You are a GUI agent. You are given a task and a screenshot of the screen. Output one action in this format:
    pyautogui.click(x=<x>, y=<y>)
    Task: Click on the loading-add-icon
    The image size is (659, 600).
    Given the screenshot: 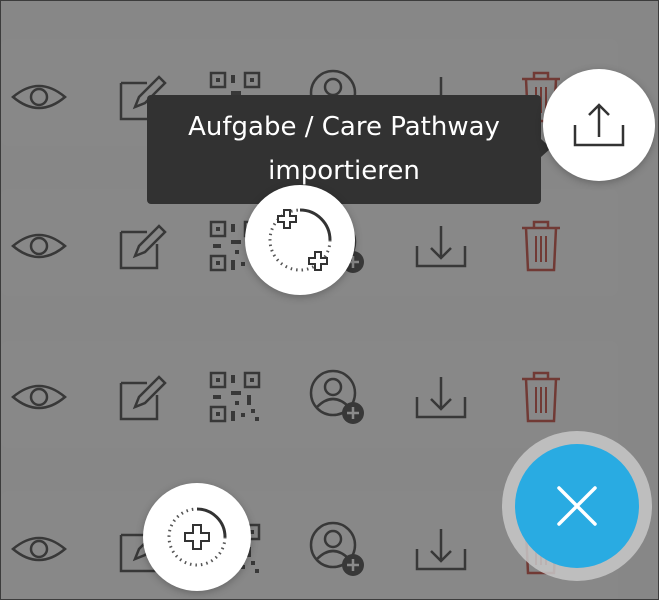 What is the action you would take?
    pyautogui.click(x=300, y=240)
    